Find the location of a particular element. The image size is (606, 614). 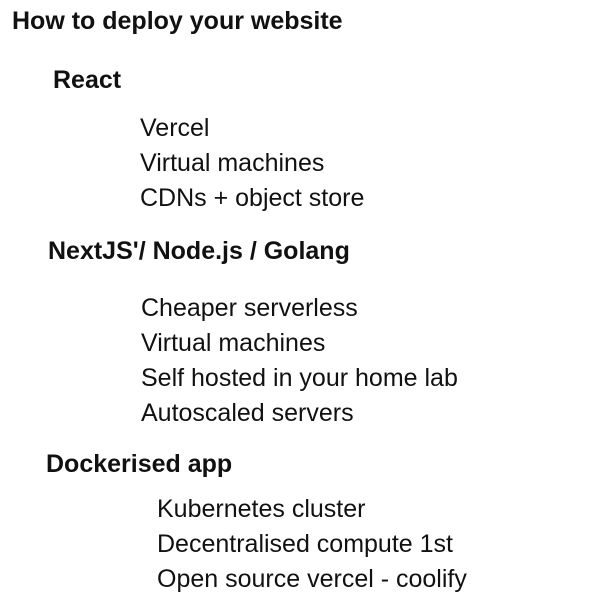

section-heading-nextjs-node-golang: NextJS'/ Node.js / Golang is located at coordinates (199, 251).